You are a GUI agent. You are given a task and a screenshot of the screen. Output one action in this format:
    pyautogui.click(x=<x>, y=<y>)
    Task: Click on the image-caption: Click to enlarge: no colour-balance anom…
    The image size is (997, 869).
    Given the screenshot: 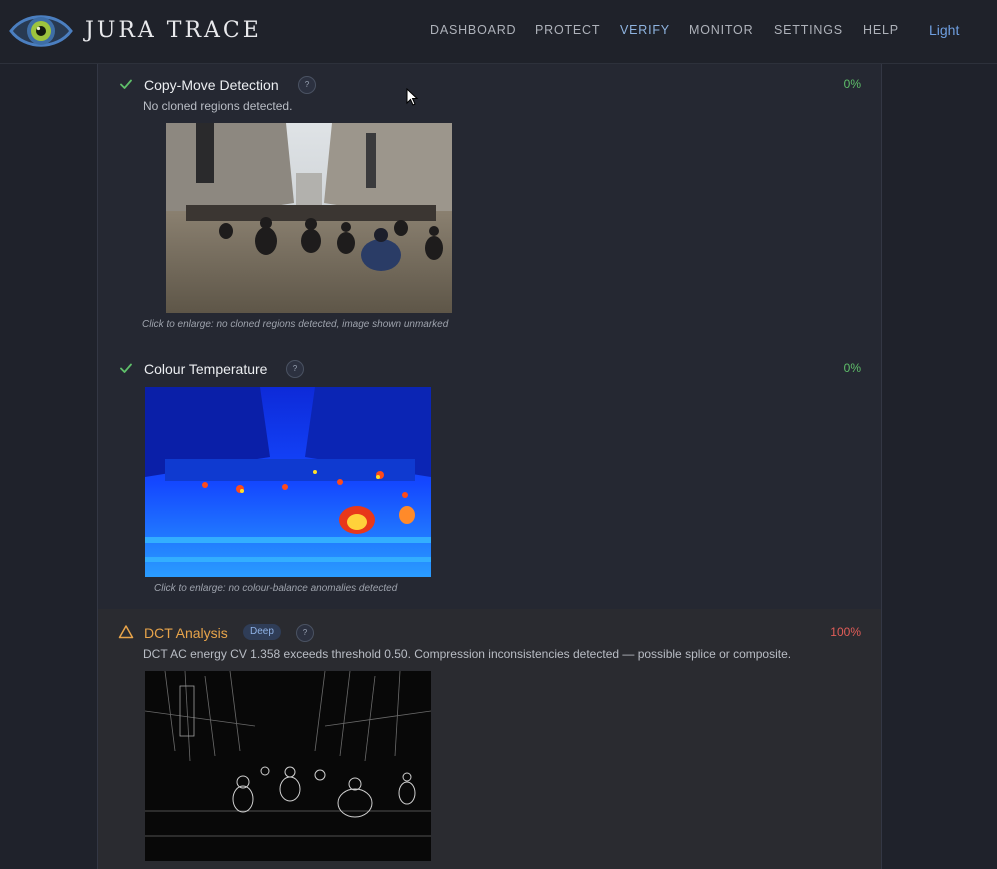 What is the action you would take?
    pyautogui.click(x=276, y=588)
    